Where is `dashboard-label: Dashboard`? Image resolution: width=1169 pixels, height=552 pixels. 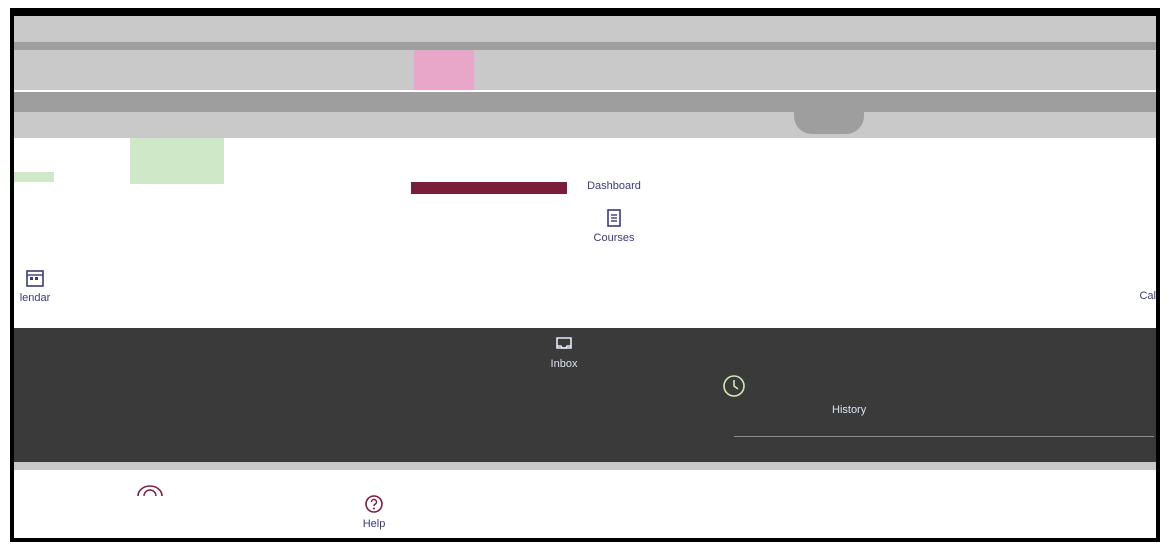 dashboard-label: Dashboard is located at coordinates (614, 186).